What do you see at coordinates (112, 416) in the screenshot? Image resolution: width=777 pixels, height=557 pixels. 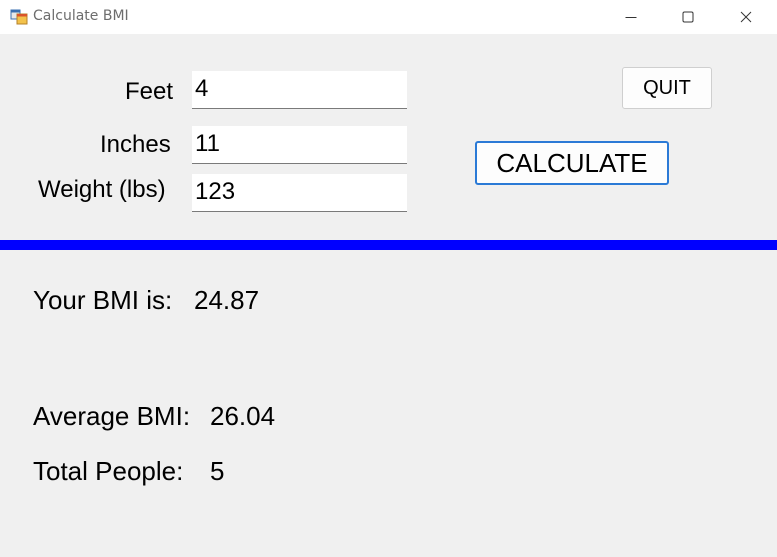 I see `average-bmi-label: Average BMI:` at bounding box center [112, 416].